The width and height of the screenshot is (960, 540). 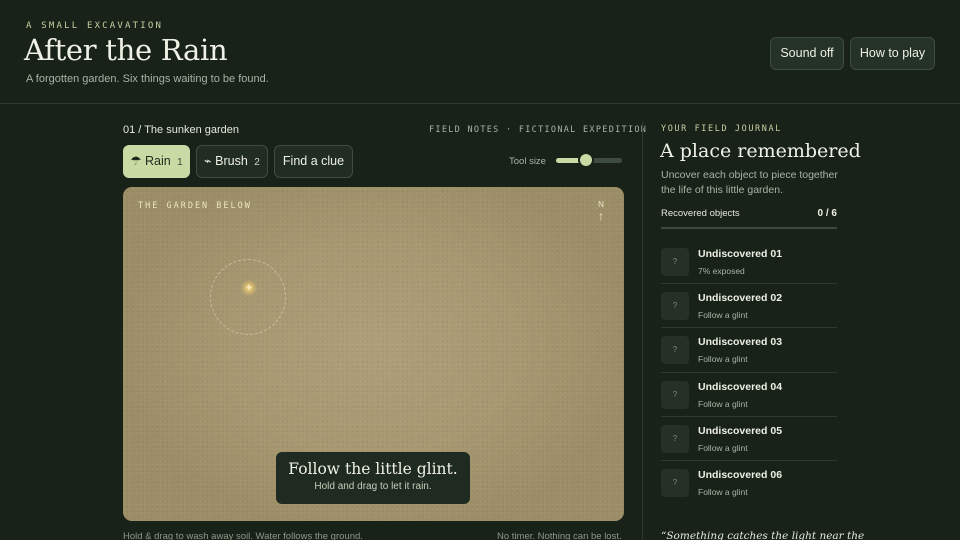 I want to click on field-notes-label: FIELD NOTES · FICTIONAL EXPEDITION, so click(x=538, y=130).